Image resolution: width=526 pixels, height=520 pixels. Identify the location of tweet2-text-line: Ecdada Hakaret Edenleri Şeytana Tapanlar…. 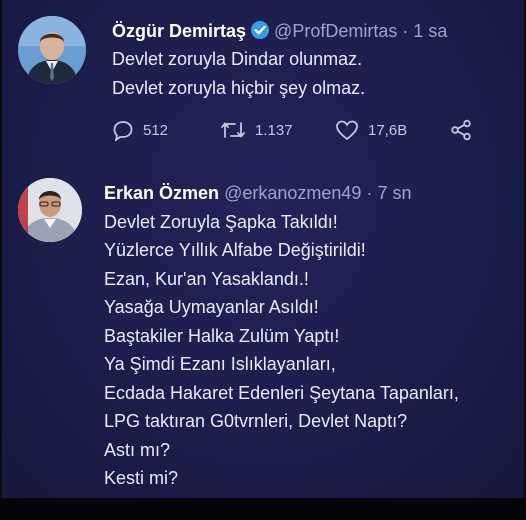
(281, 393).